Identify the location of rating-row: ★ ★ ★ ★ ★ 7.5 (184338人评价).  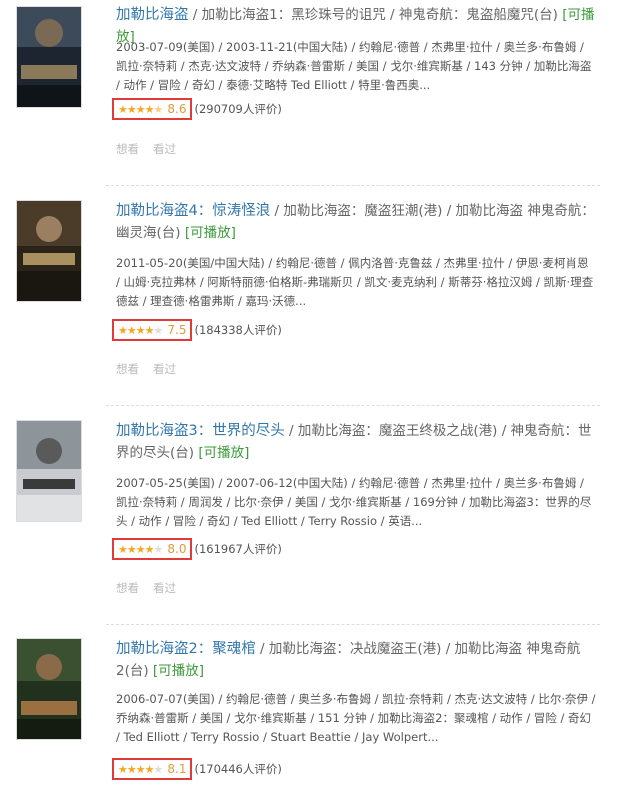
(197, 330).